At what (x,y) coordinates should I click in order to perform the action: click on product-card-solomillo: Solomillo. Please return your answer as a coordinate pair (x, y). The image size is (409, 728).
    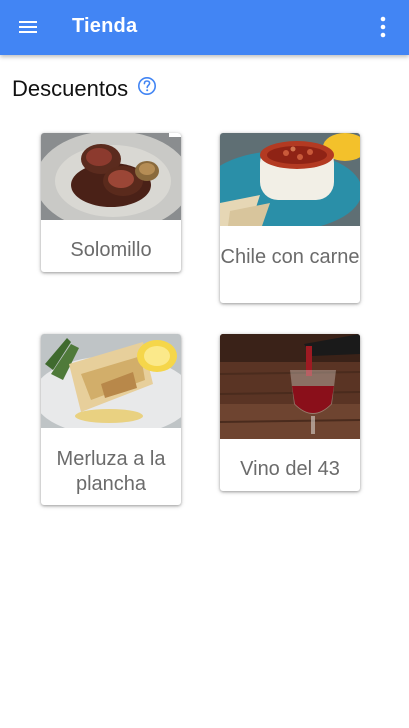
    Looking at the image, I should click on (111, 202).